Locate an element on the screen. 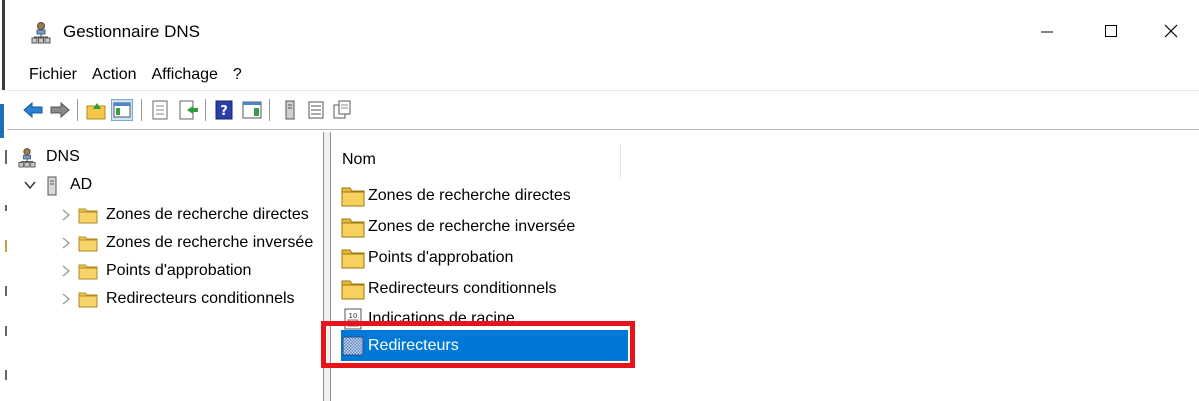 This screenshot has width=1199, height=401. close-button is located at coordinates (1171, 33).